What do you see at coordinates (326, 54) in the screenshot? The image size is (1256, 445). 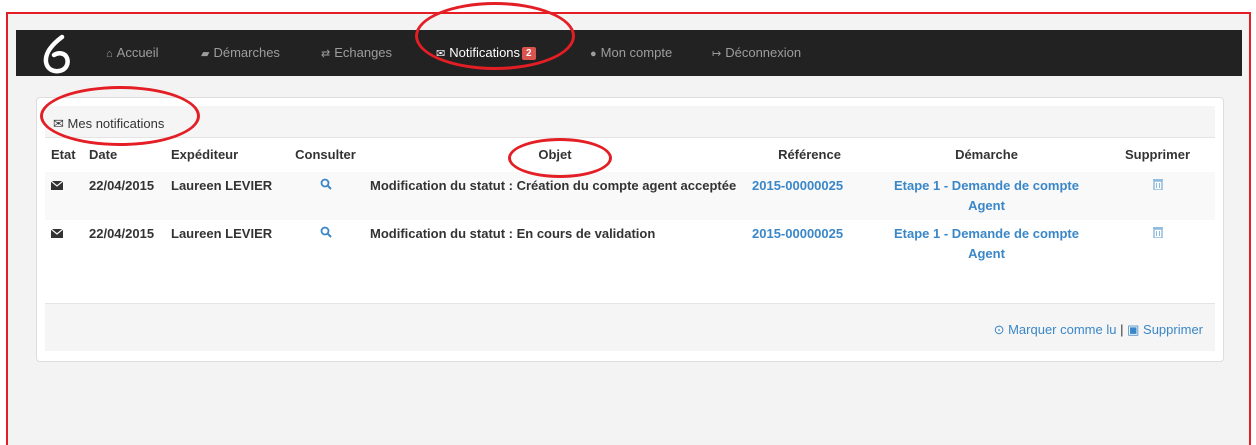 I see `exchange-icon: ⇄` at bounding box center [326, 54].